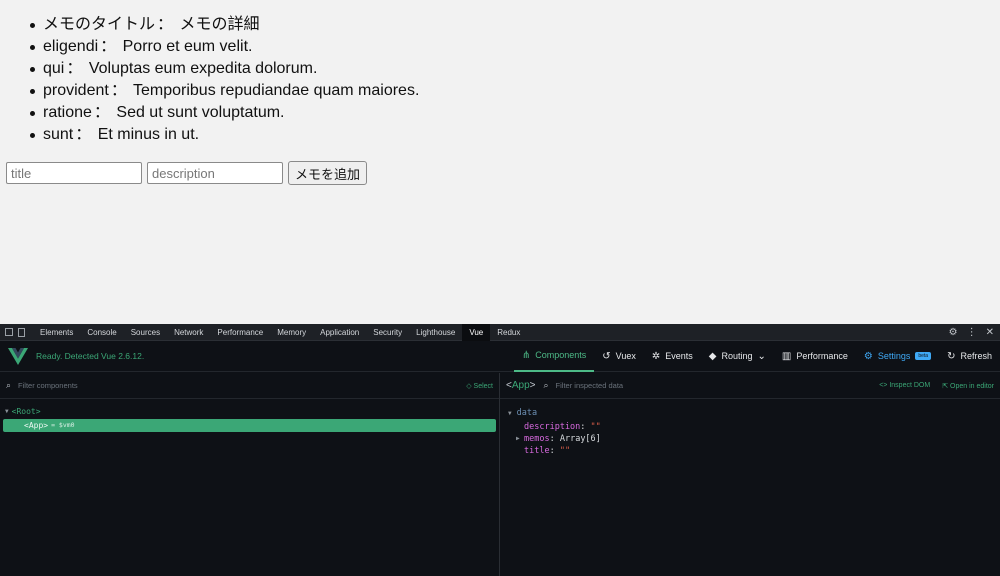  I want to click on select-component-button: ◇ Select, so click(479, 386).